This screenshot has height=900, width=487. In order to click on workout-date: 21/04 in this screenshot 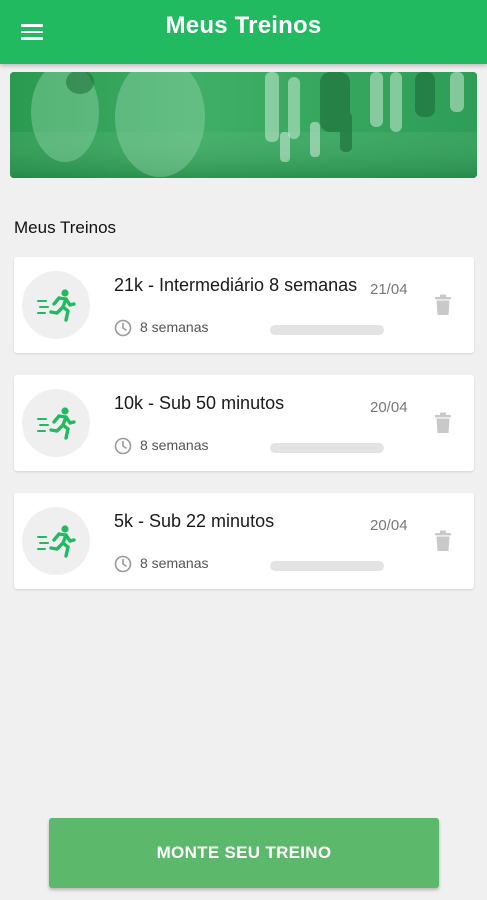, I will do `click(389, 289)`.